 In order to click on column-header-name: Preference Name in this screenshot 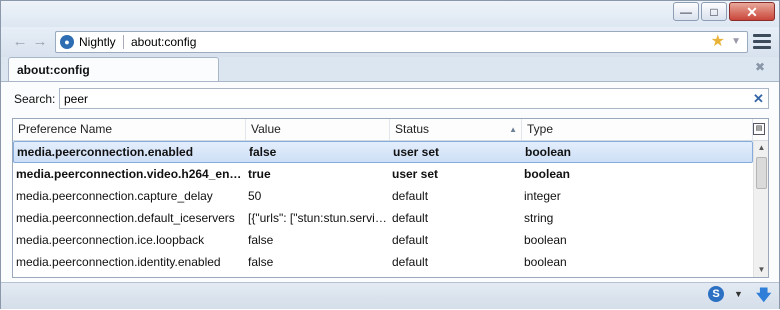, I will do `click(129, 129)`.